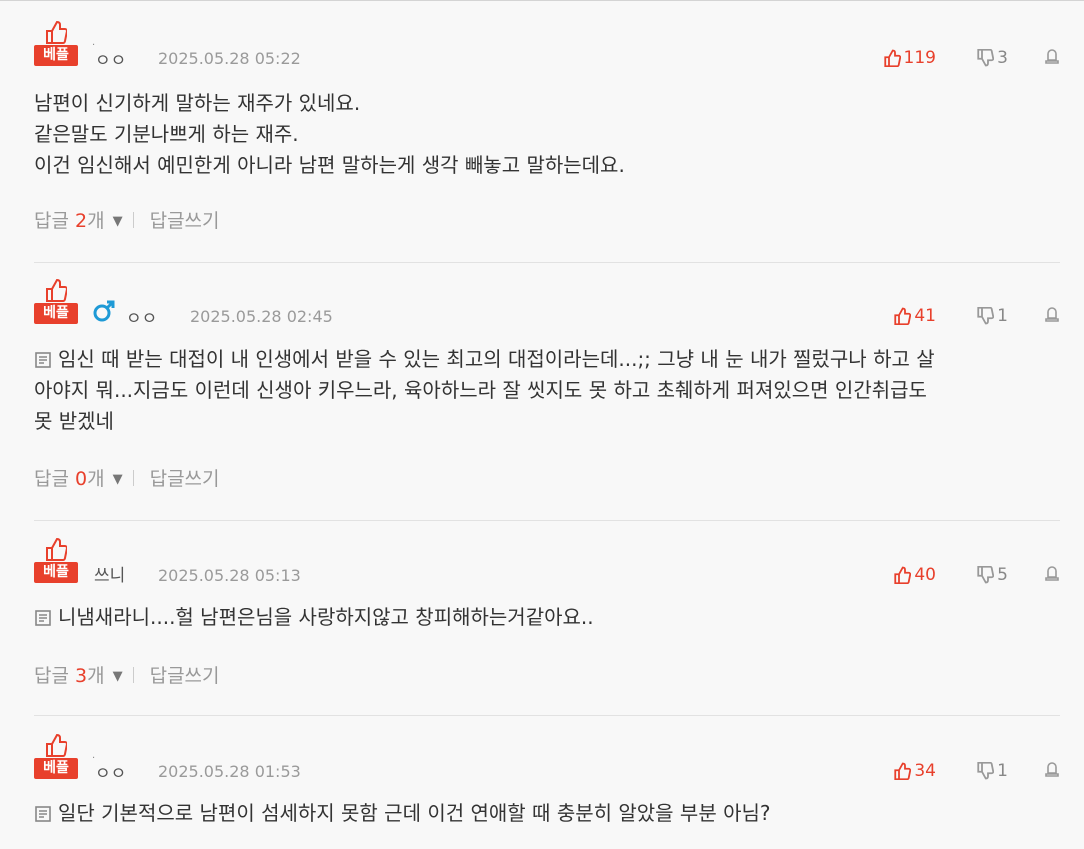 The height and width of the screenshot is (849, 1084). What do you see at coordinates (925, 771) in the screenshot?
I see `upvote-count: 34` at bounding box center [925, 771].